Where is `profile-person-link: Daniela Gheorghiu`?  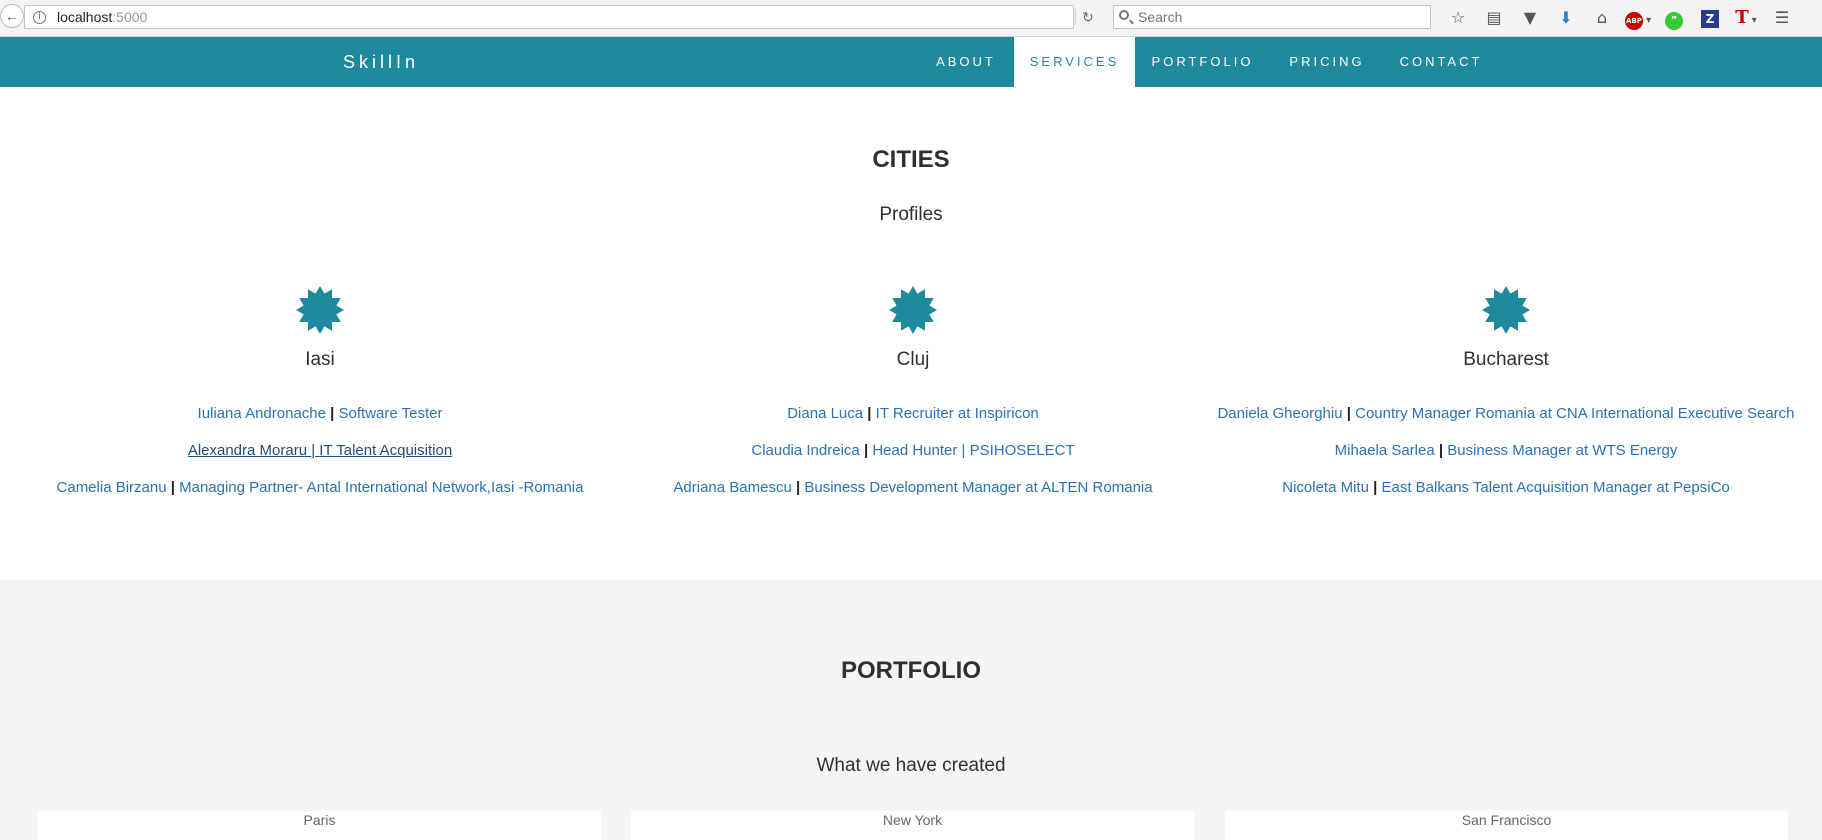
profile-person-link: Daniela Gheorghiu is located at coordinates (1279, 413).